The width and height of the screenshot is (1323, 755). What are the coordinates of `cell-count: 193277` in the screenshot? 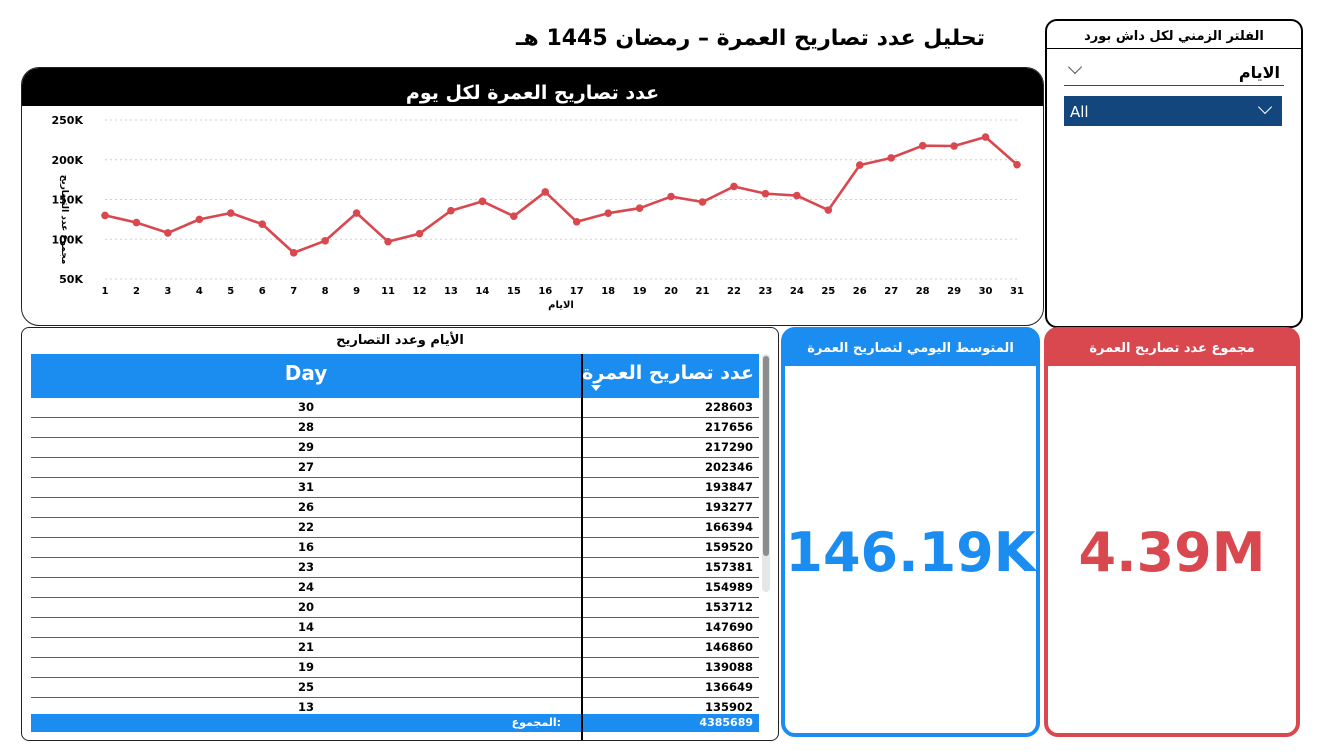 It's located at (728, 507).